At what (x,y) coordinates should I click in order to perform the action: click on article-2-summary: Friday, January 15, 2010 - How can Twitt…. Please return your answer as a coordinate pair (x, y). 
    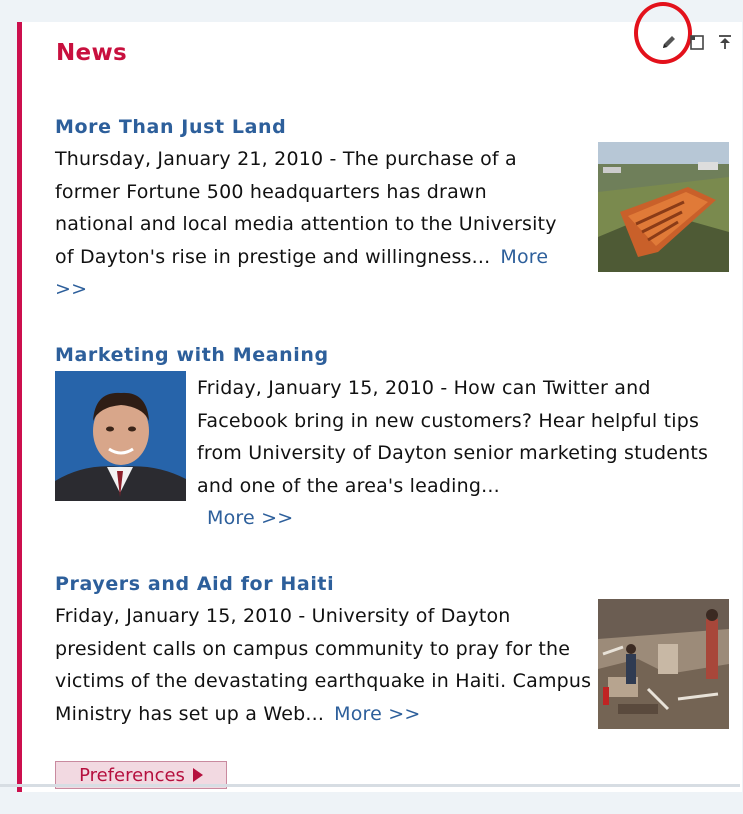
    Looking at the image, I should click on (457, 453).